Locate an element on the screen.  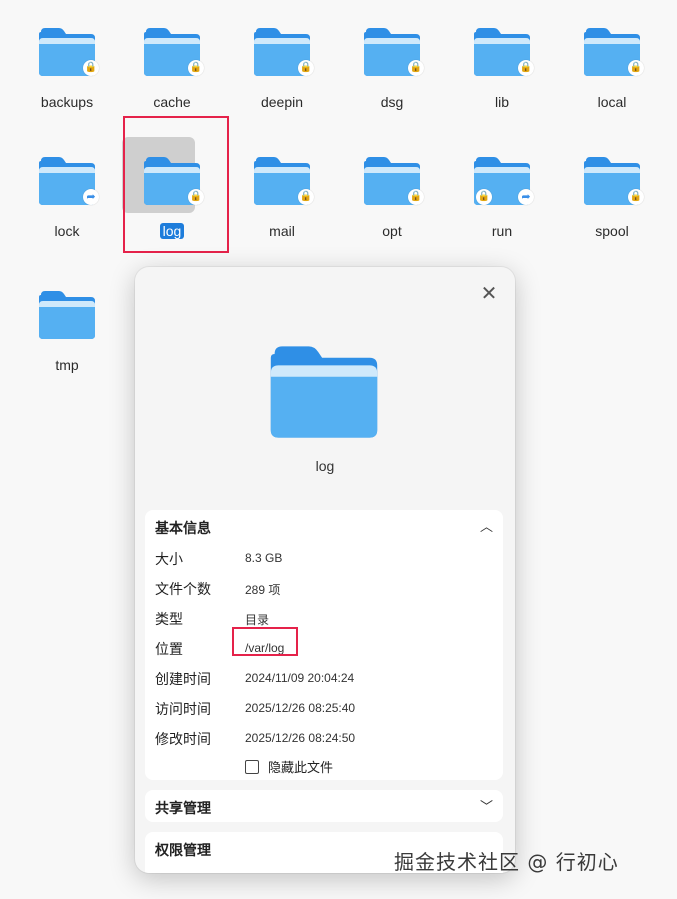
info-label-4: 创建时间 is located at coordinates (183, 680).